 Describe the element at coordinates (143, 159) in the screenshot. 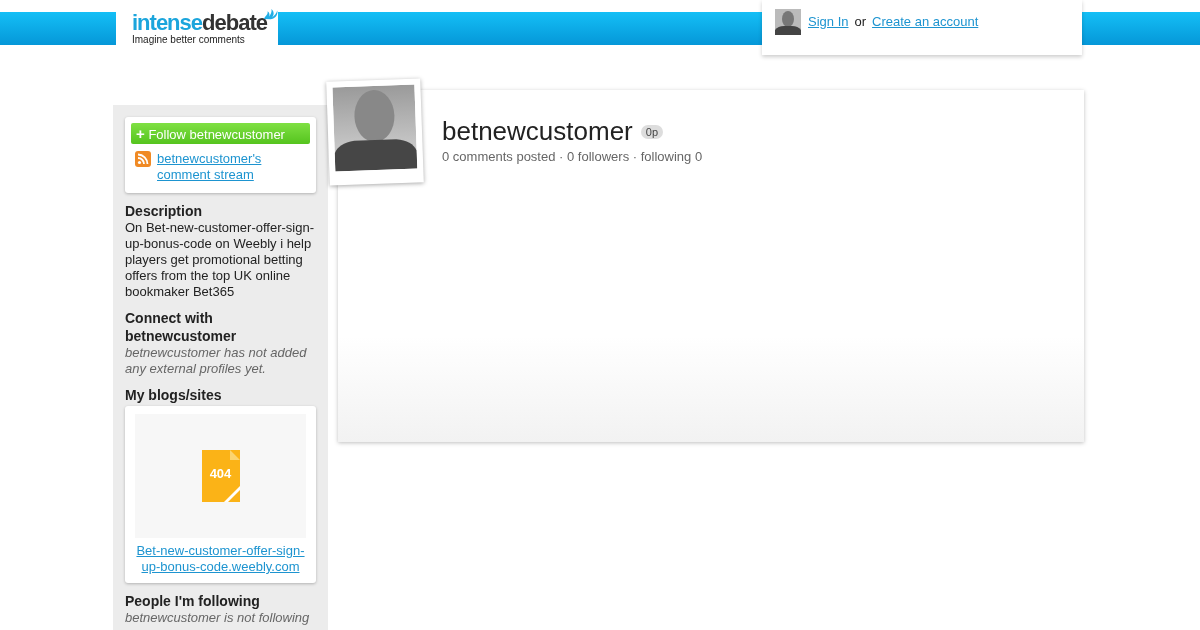

I see `rss-icon` at that location.